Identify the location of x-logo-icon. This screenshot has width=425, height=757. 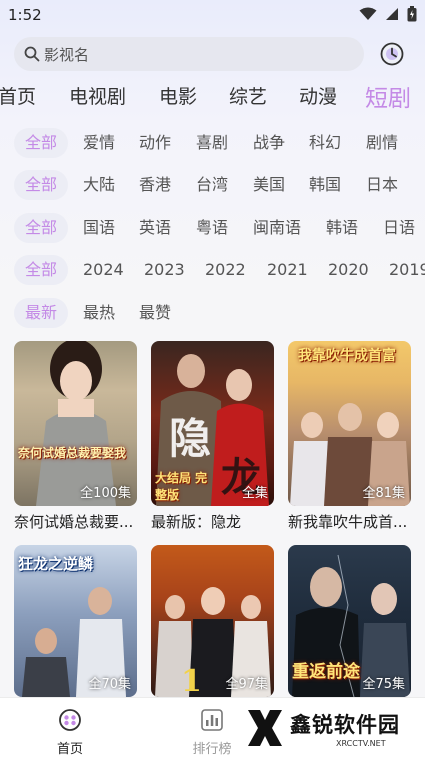
(265, 728).